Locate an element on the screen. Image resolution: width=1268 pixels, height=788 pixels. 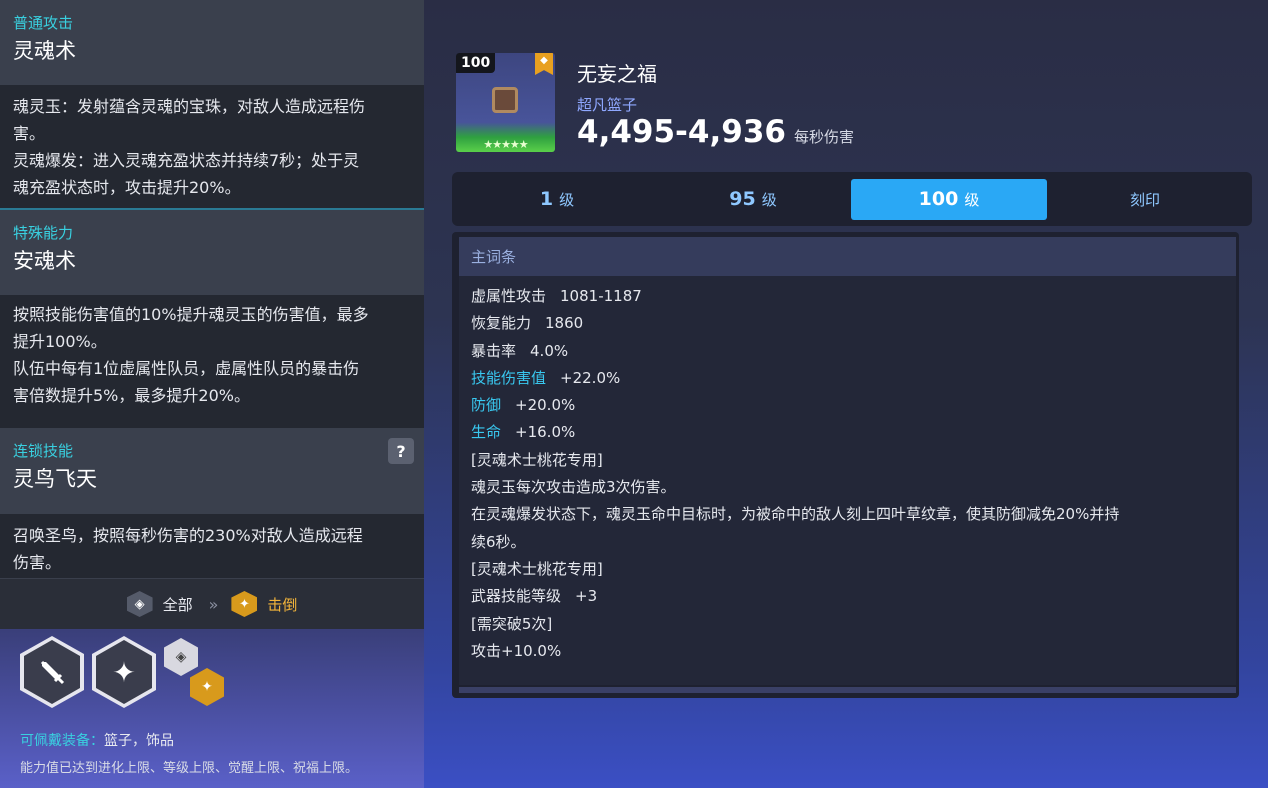
desc-line: 提升100%。 is located at coordinates (60, 341).